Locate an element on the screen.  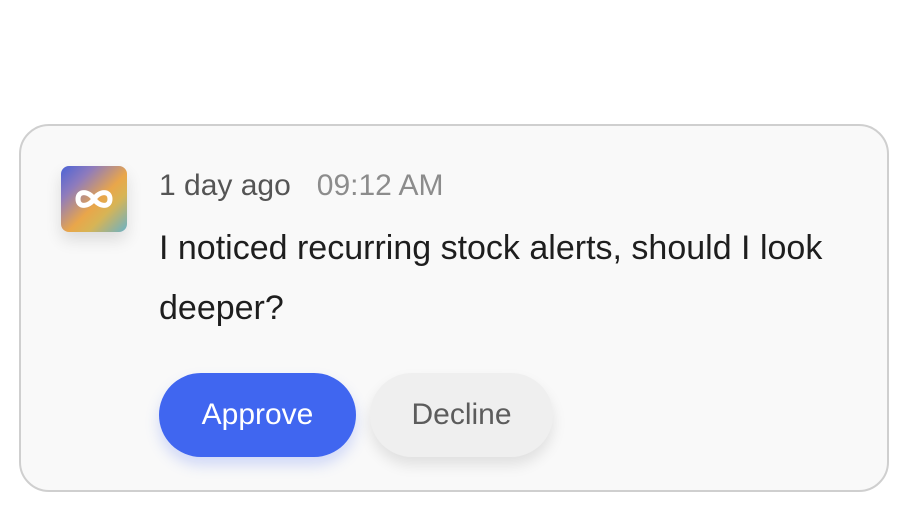
action-buttons: Approve Decline is located at coordinates (356, 415).